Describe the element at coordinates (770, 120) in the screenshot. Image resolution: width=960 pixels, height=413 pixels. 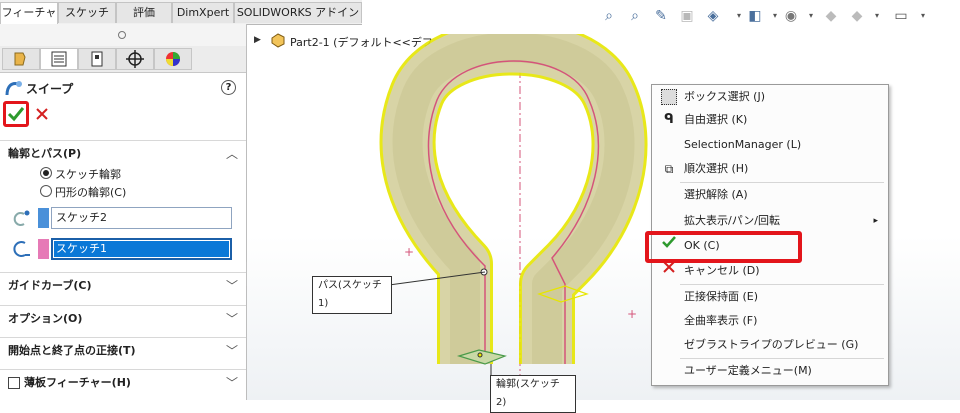
I see `menu-item-lasso-select: ᑫ 自由選択 (K)` at that location.